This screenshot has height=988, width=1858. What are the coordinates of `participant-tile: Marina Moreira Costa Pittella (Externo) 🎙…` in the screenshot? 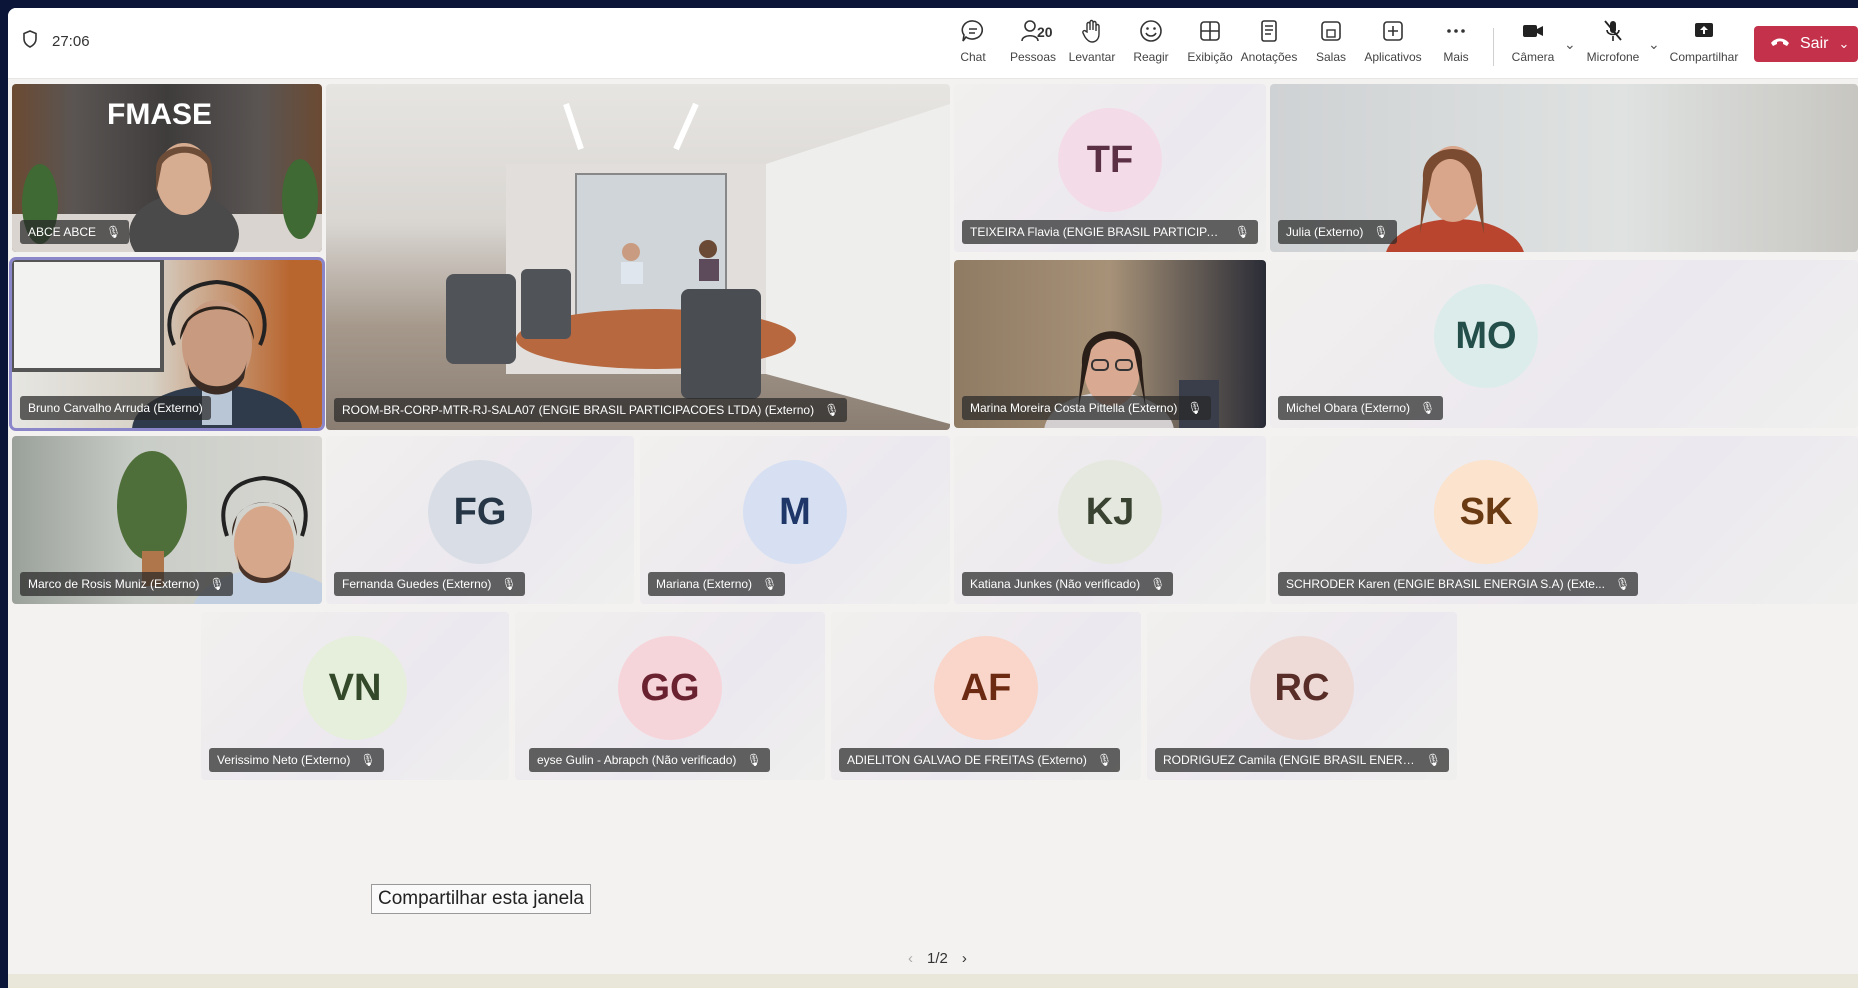 It's located at (1110, 344).